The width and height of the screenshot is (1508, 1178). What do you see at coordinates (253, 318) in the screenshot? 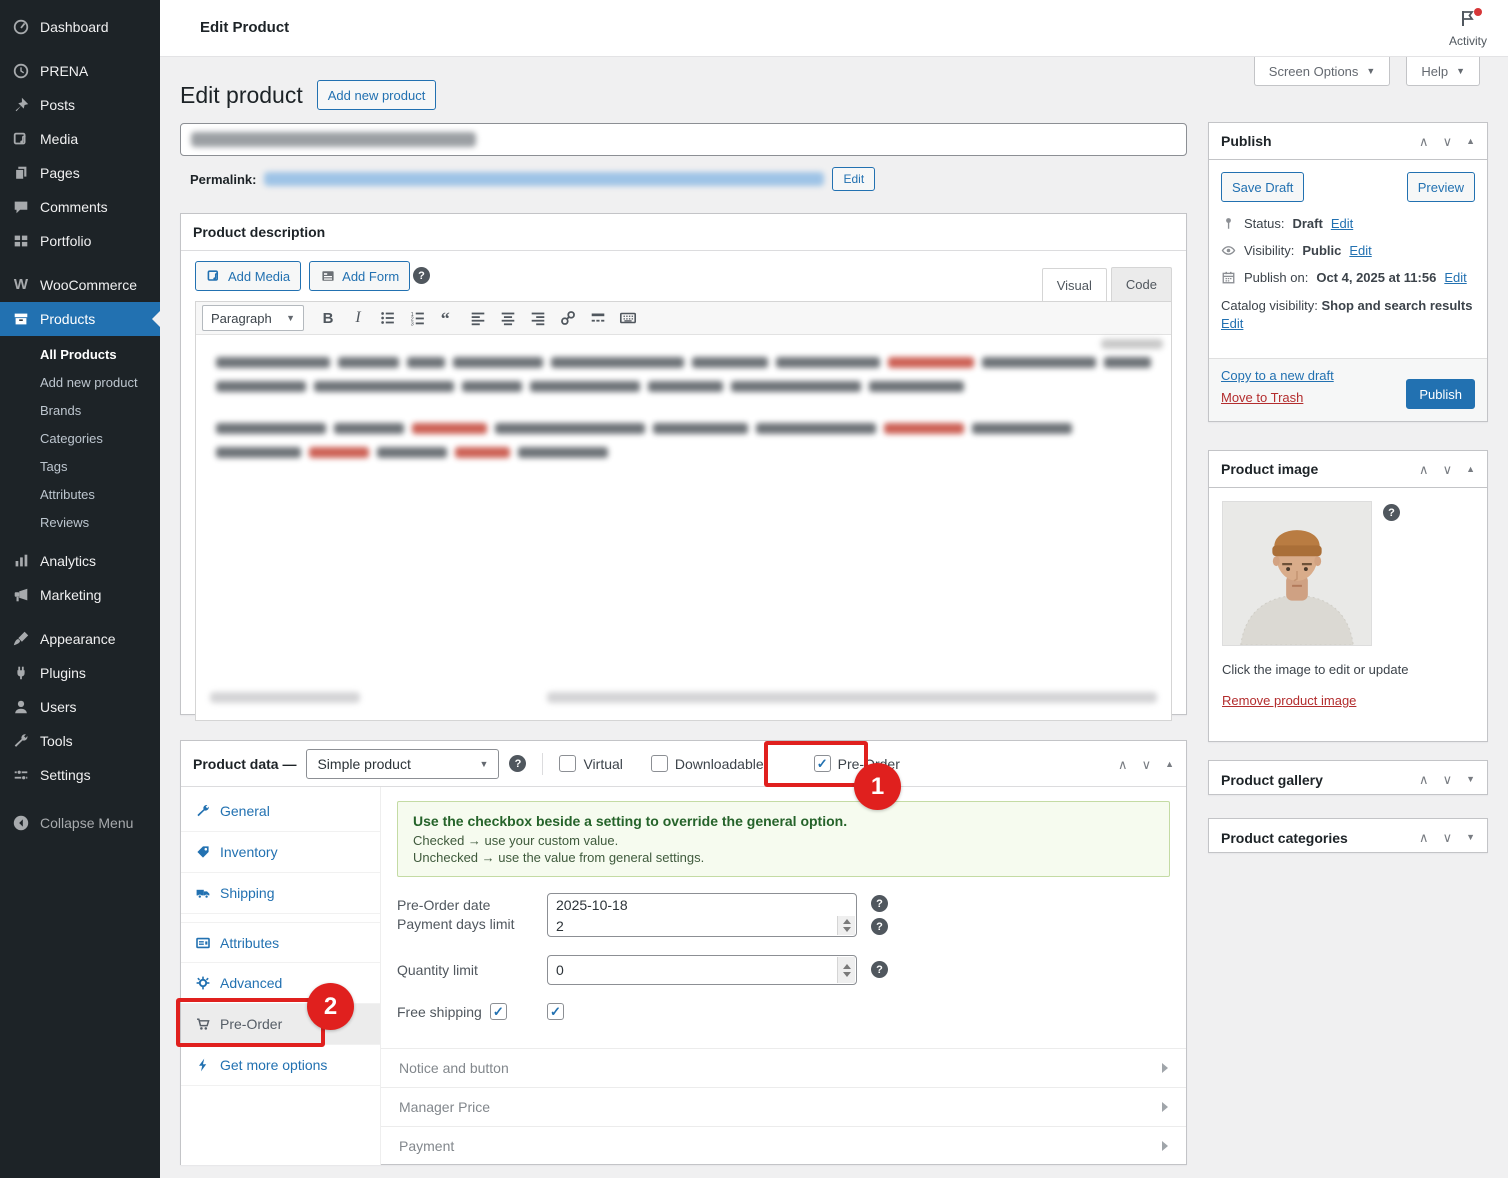
I see `paragraph-style-select: Paragraph ▼` at bounding box center [253, 318].